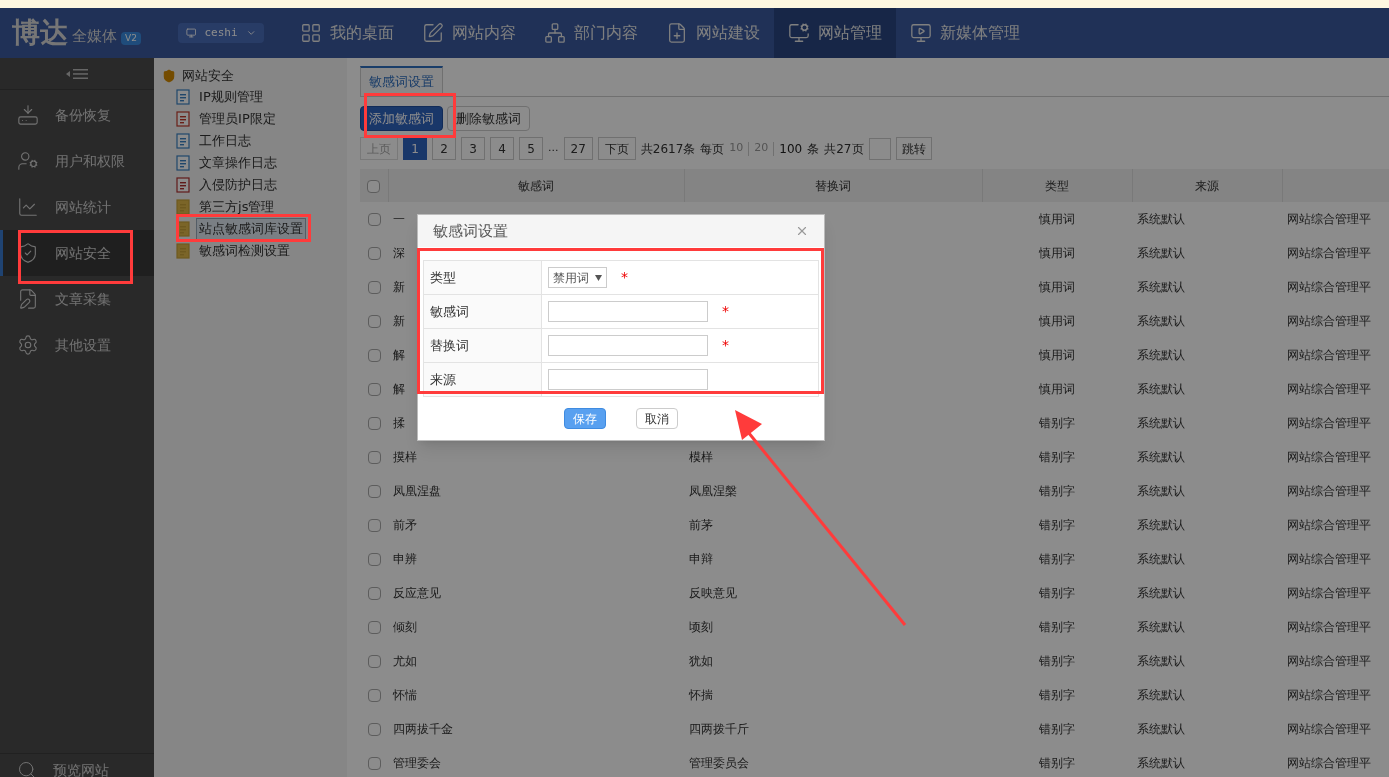 The image size is (1389, 777). I want to click on nav-tab: 网站建设, so click(713, 33).